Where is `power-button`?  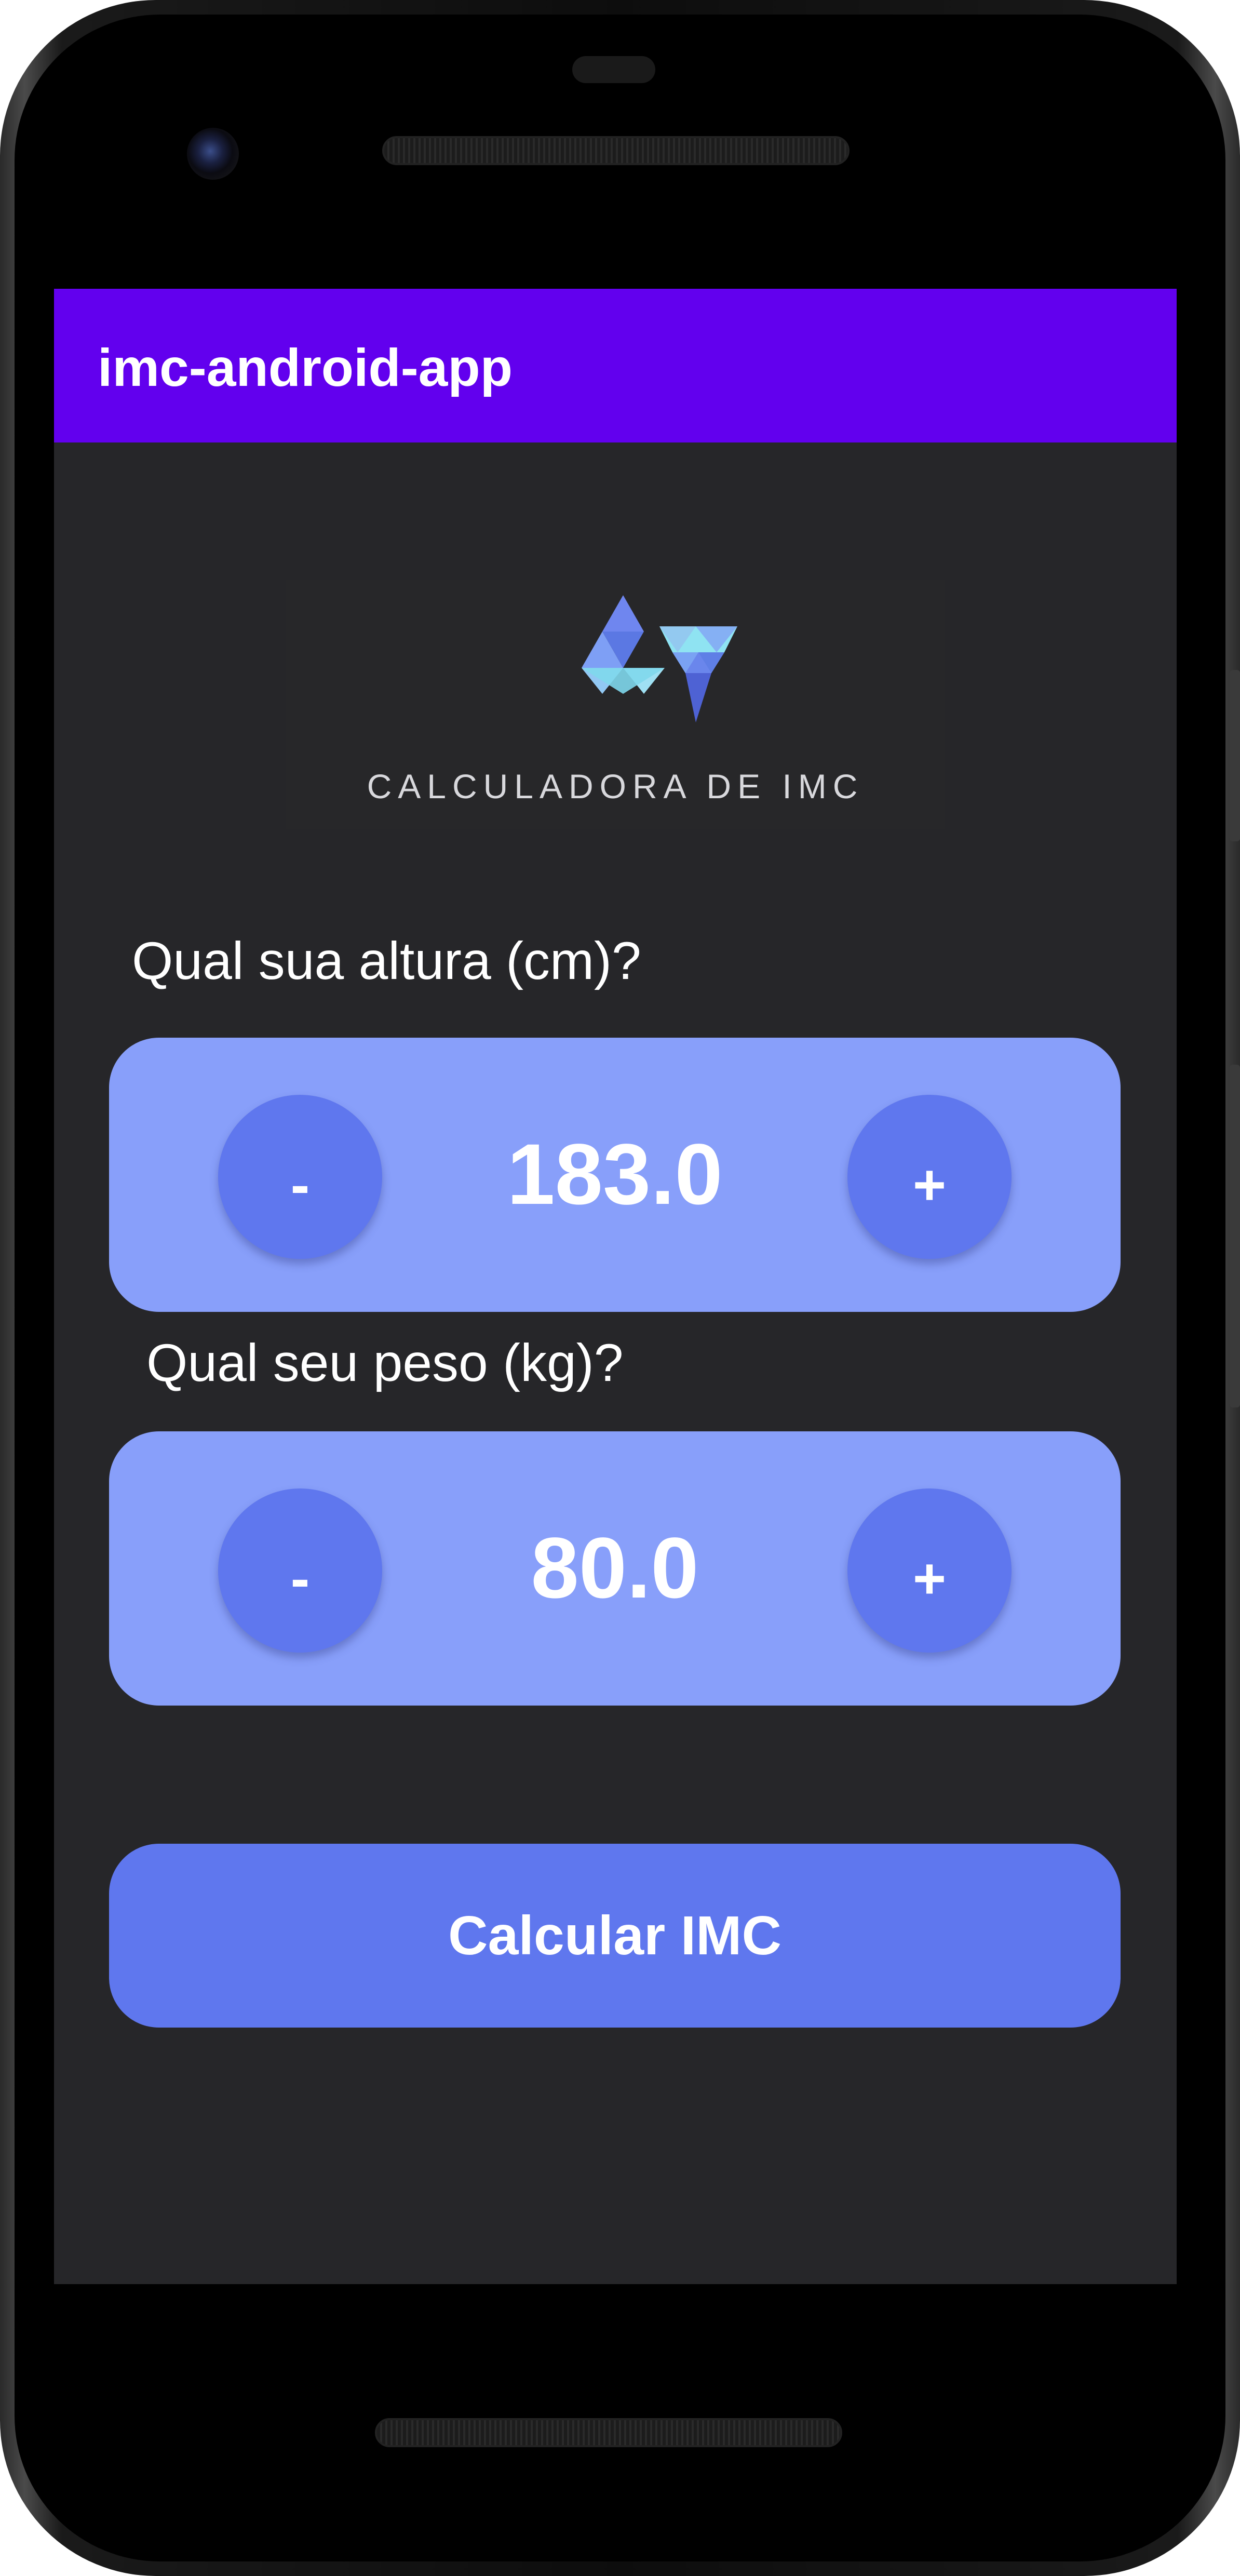 power-button is located at coordinates (1235, 756).